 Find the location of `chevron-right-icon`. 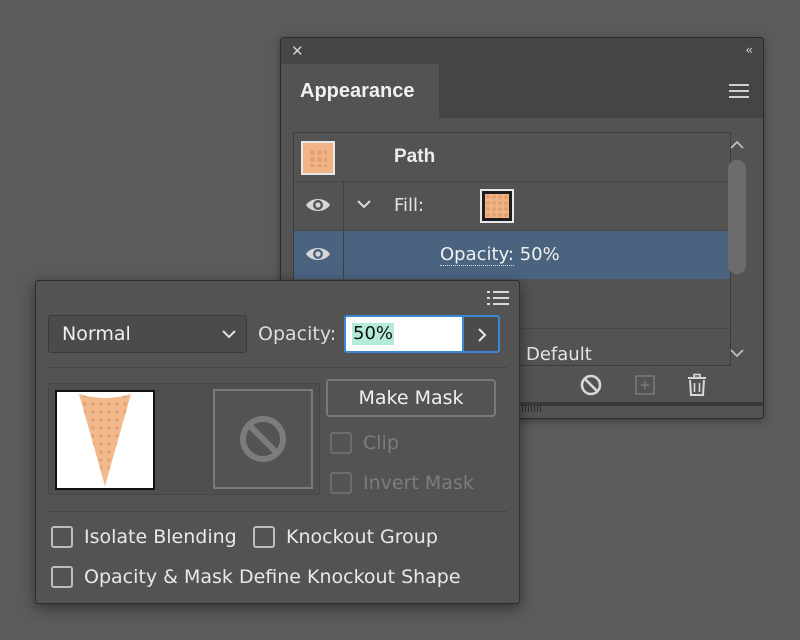

chevron-right-icon is located at coordinates (482, 335).